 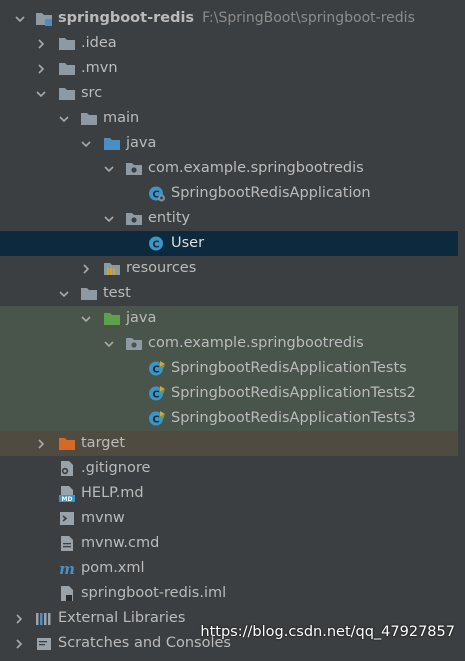 What do you see at coordinates (461, 325) in the screenshot?
I see `scrollbar-gutter` at bounding box center [461, 325].